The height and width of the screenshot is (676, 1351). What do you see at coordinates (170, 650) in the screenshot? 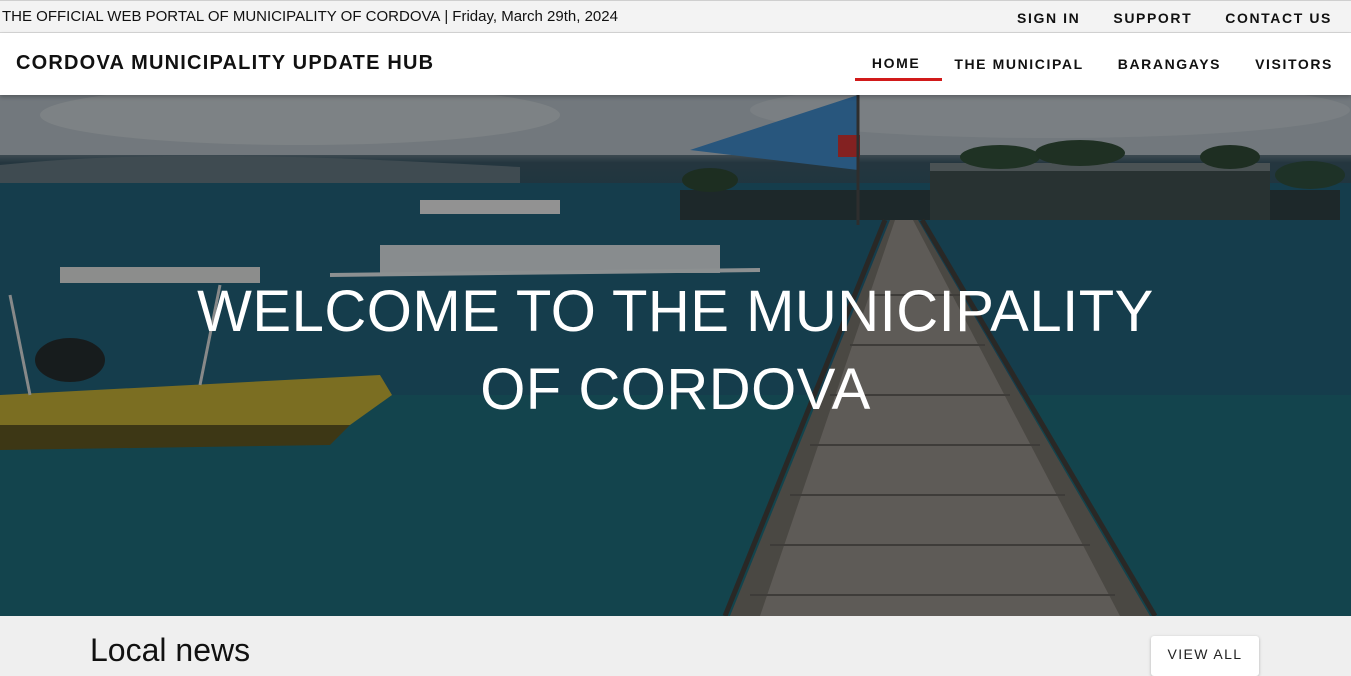
I see `local-news-heading: Local news` at bounding box center [170, 650].